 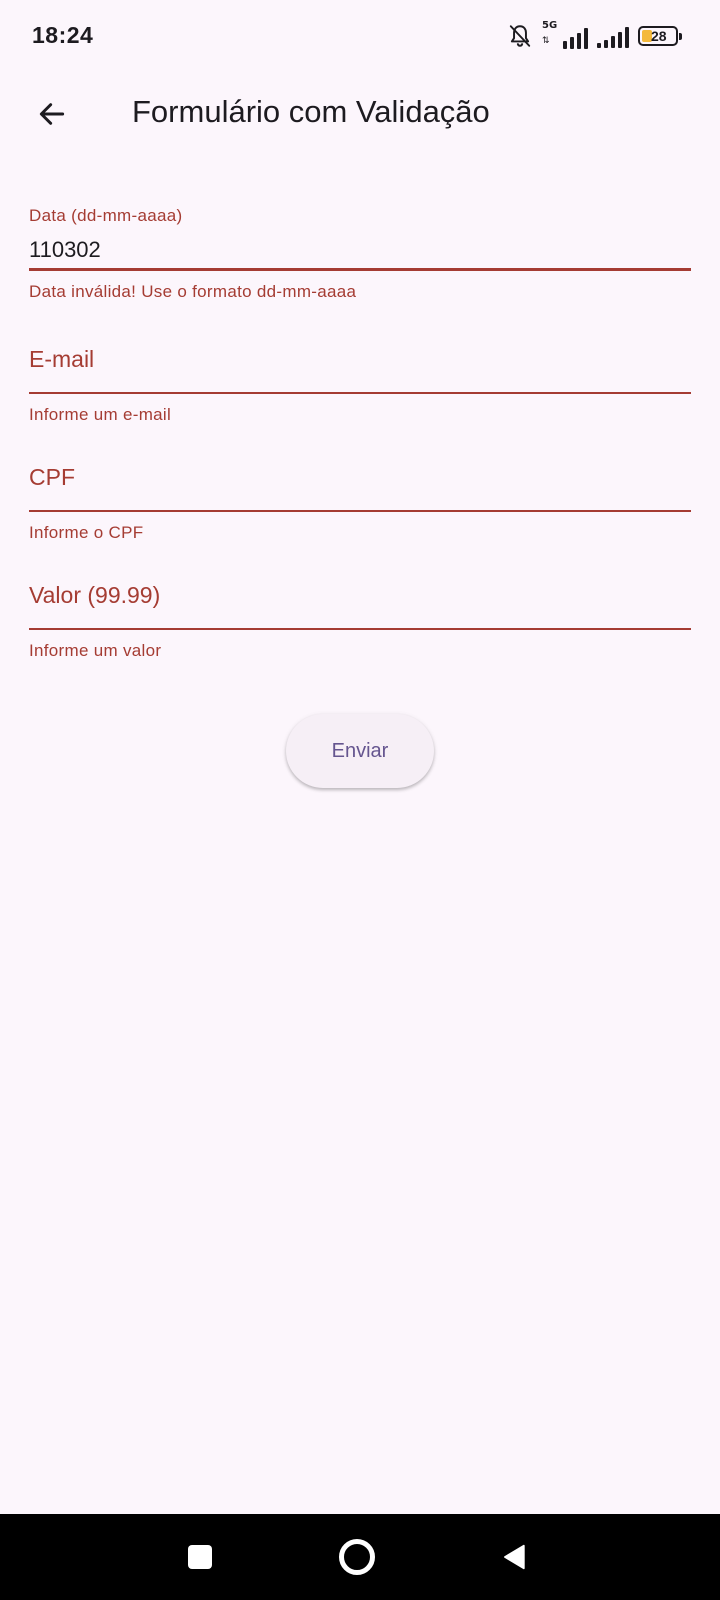 I want to click on battery-level: 28, so click(x=659, y=36).